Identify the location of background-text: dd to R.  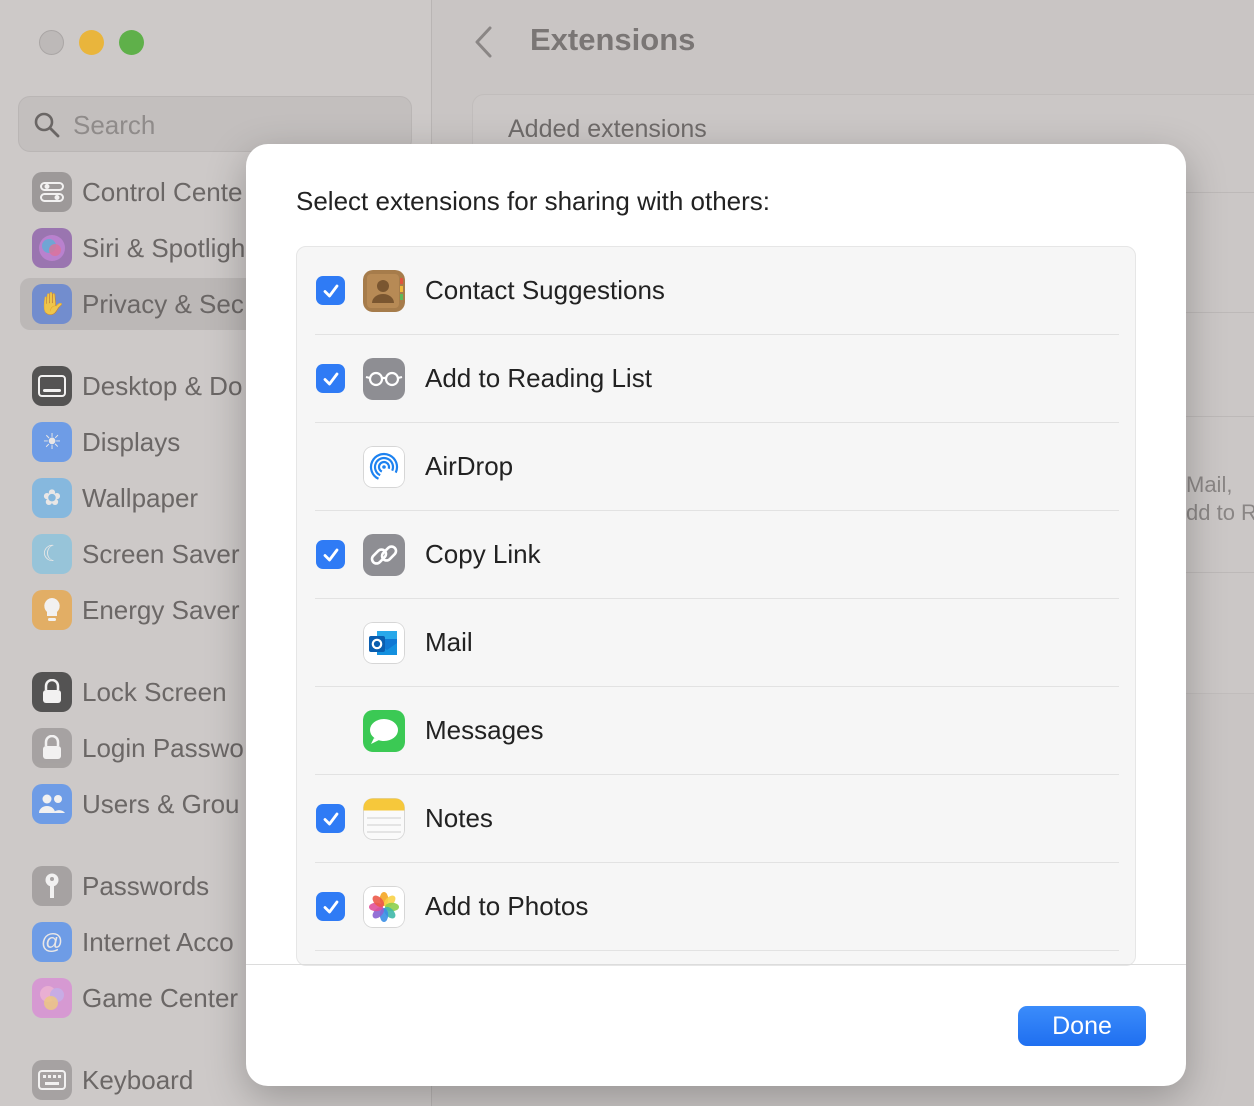
(1220, 512).